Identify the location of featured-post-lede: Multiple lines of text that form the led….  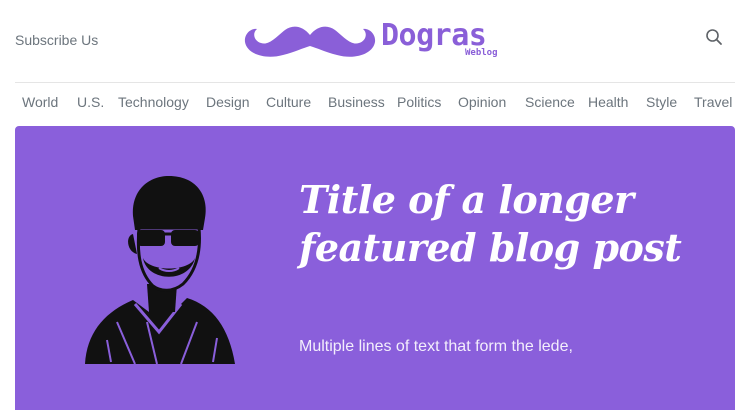
(436, 346).